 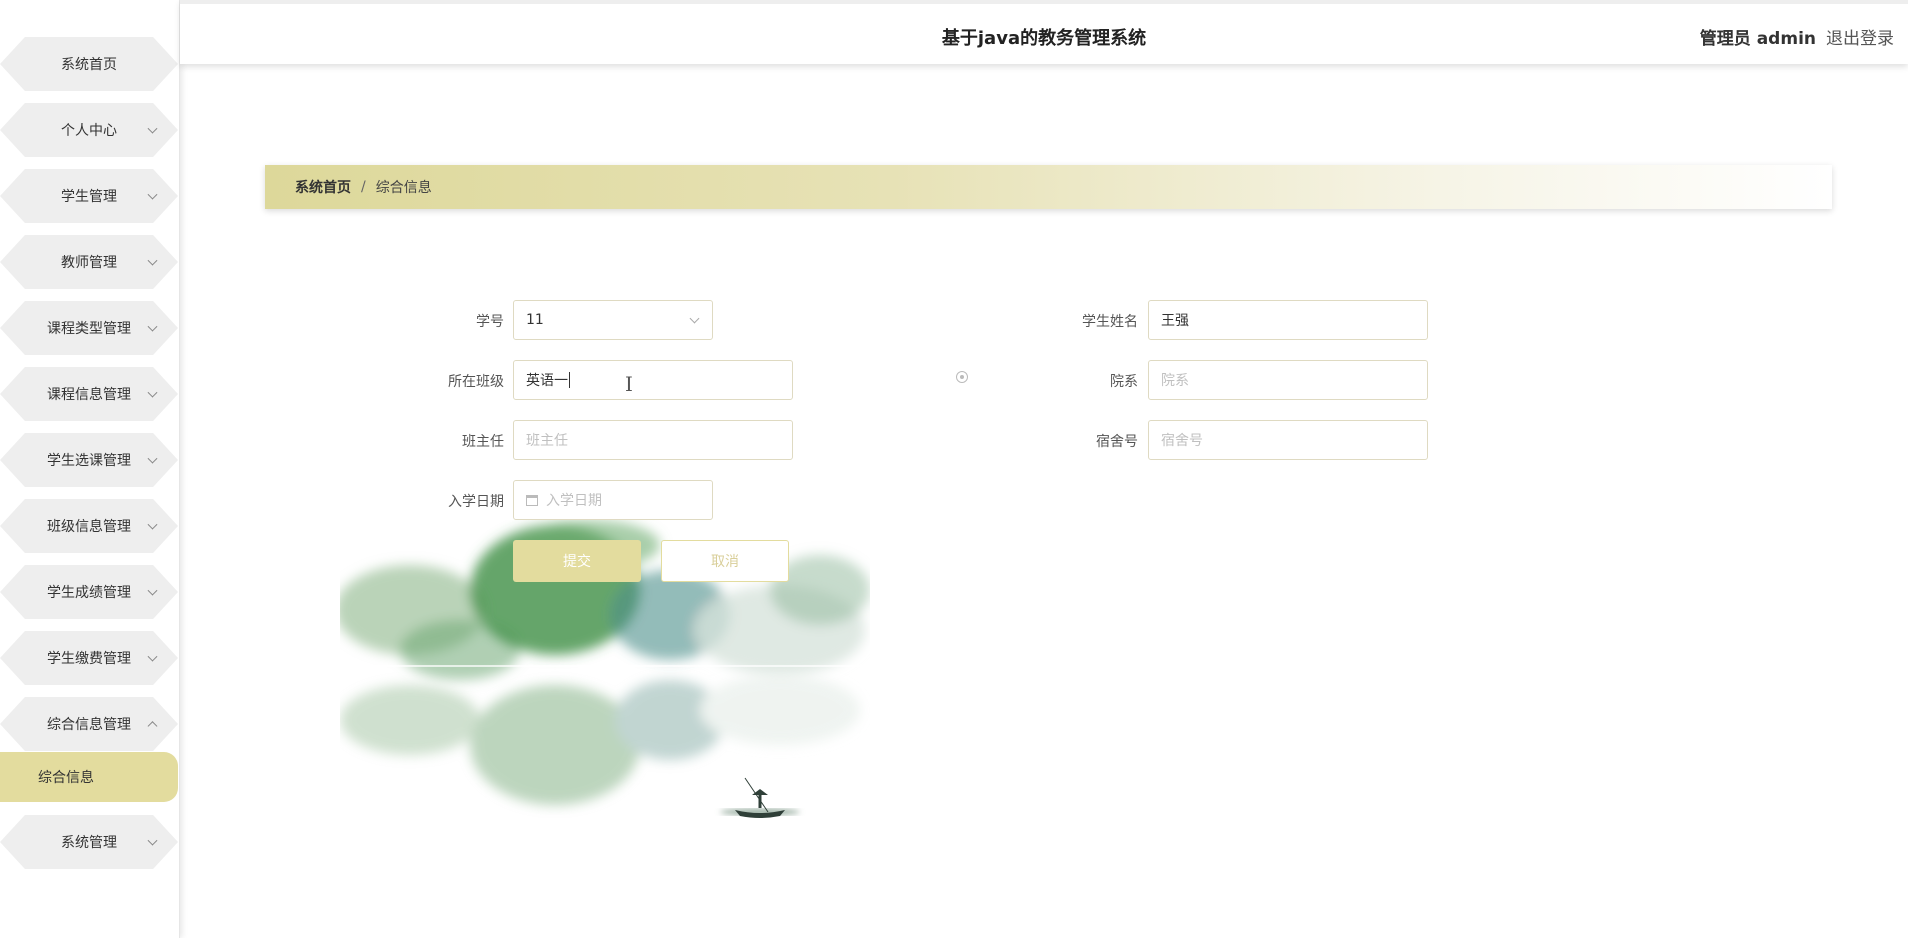 What do you see at coordinates (1124, 382) in the screenshot?
I see `department-label: 院系` at bounding box center [1124, 382].